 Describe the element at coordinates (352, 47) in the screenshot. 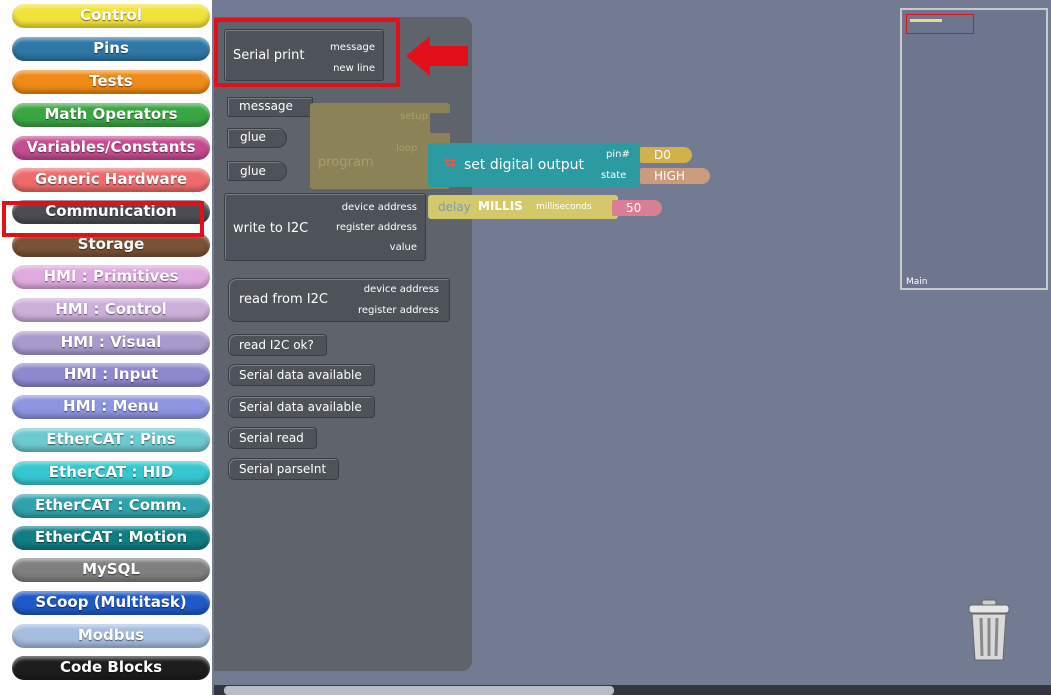

I see `serial-print-message-label: message` at that location.